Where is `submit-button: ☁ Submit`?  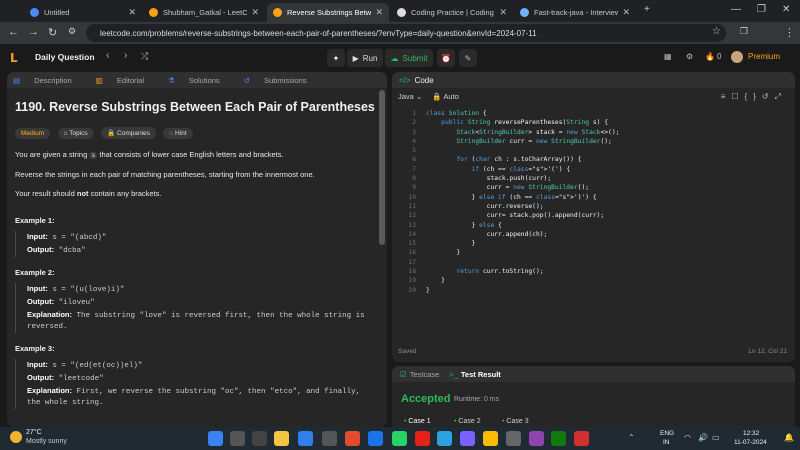 submit-button: ☁ Submit is located at coordinates (409, 58).